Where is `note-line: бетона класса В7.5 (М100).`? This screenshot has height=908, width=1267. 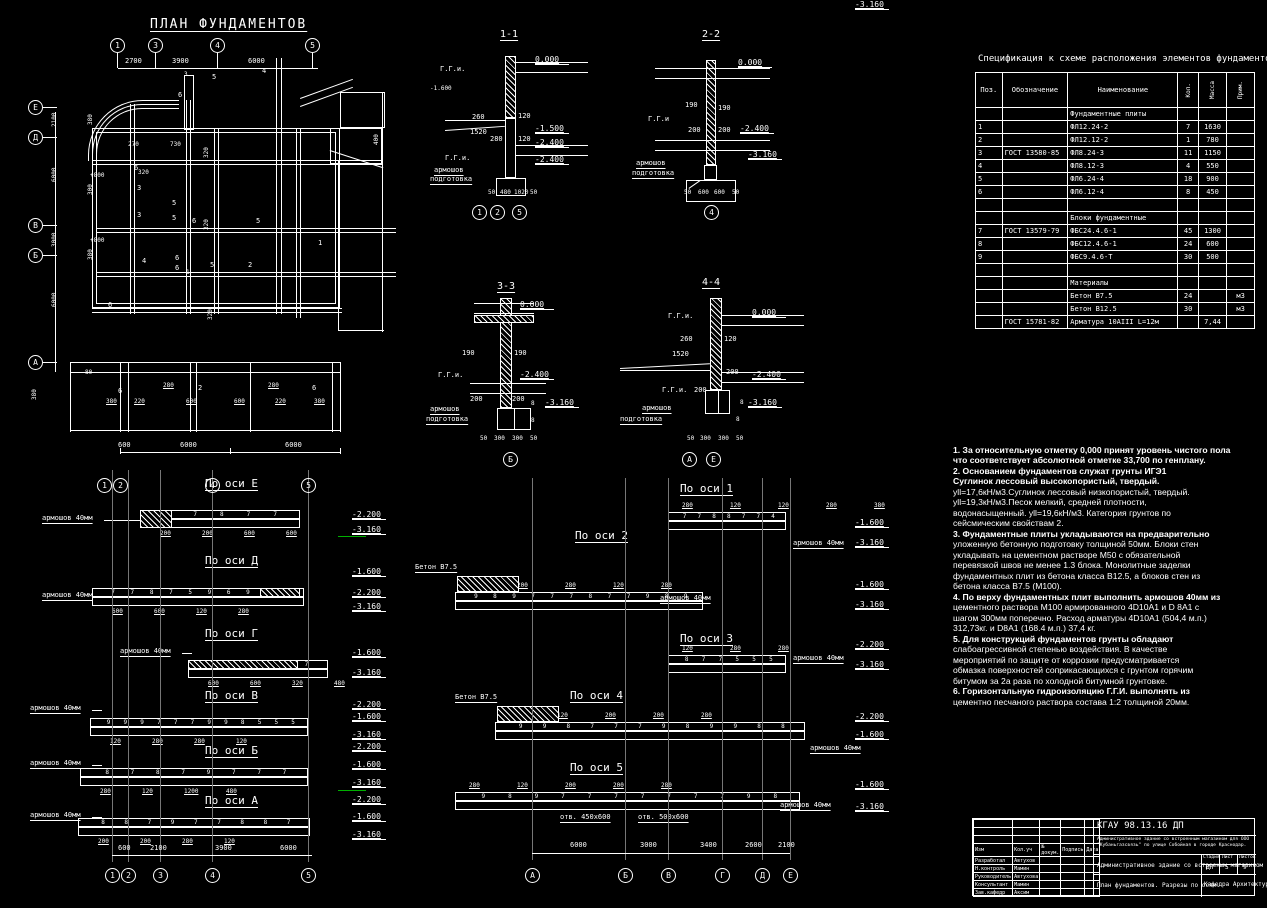 note-line: бетона класса В7.5 (М100). is located at coordinates (1007, 586).